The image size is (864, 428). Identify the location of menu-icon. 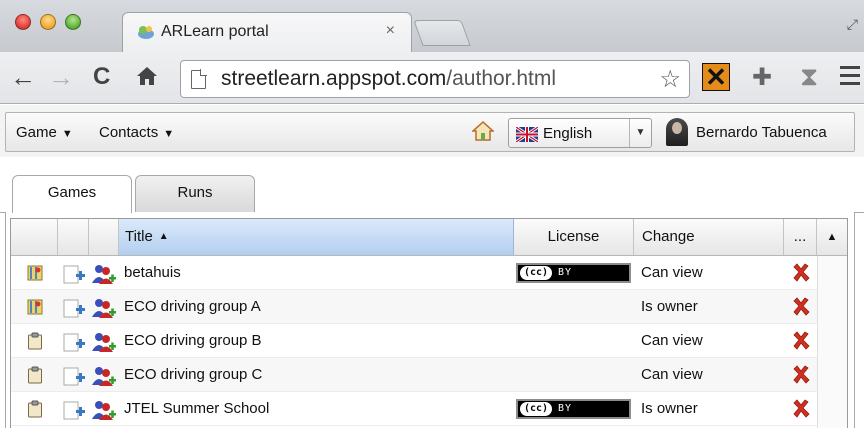
(850, 78).